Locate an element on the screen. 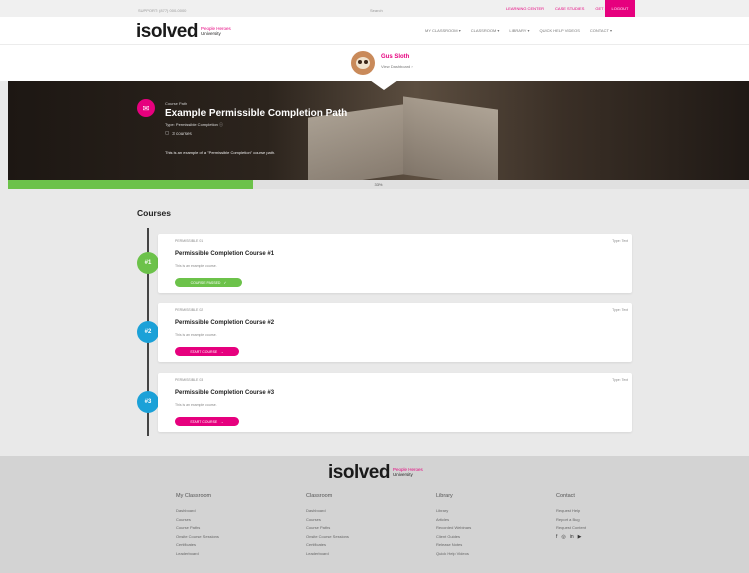  linkedin-icon: in is located at coordinates (572, 537).